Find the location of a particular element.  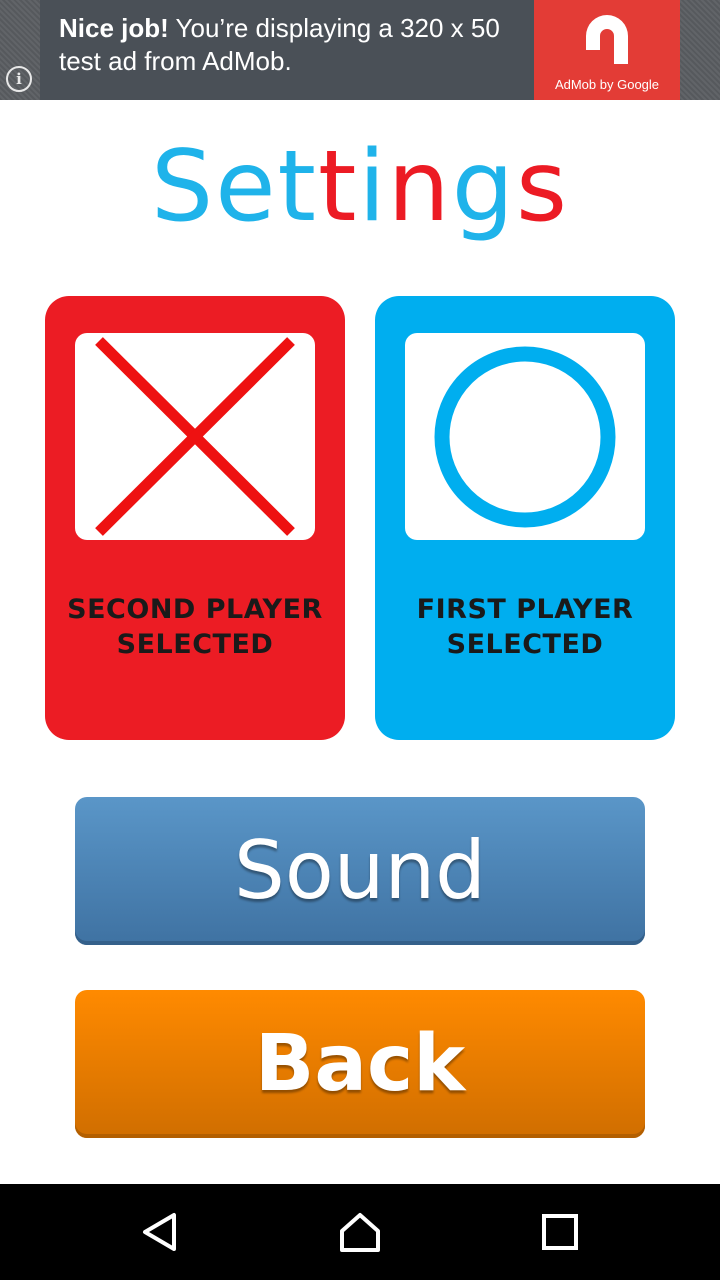

admob-logo: AdMob by Google is located at coordinates (607, 50).